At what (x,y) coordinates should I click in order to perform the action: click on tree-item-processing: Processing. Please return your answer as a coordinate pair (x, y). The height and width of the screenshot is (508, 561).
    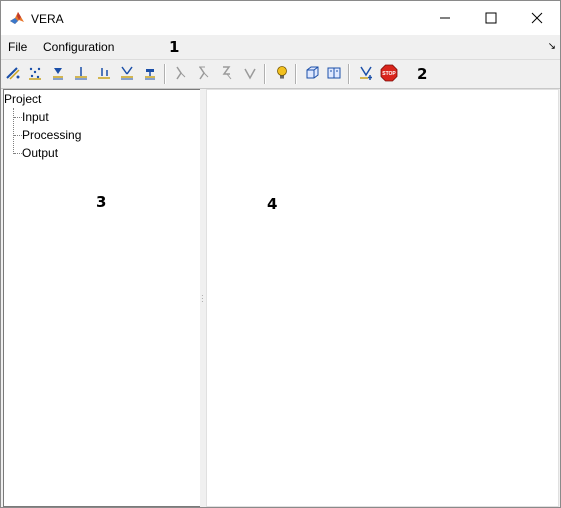
    Looking at the image, I should click on (51, 135).